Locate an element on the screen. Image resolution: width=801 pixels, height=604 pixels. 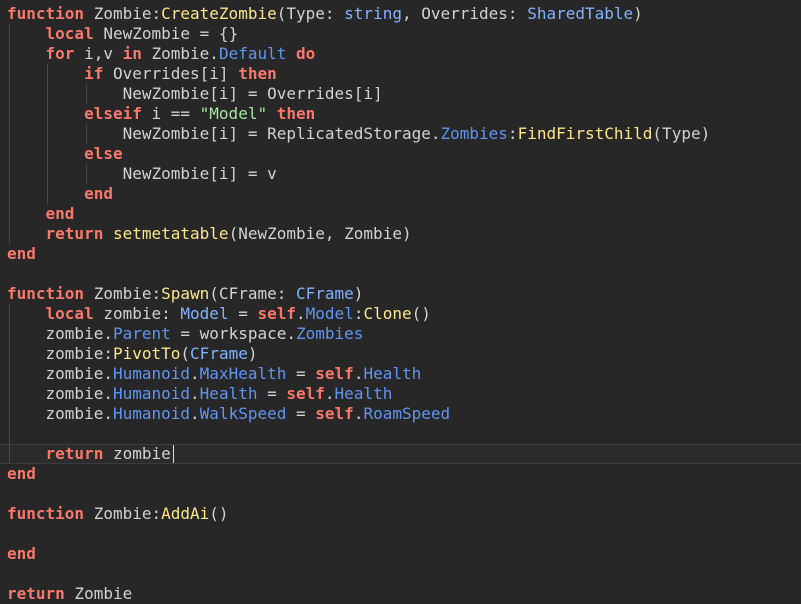
code-token: NewZombie[i] = ReplicatedStorage. is located at coordinates (224, 133).